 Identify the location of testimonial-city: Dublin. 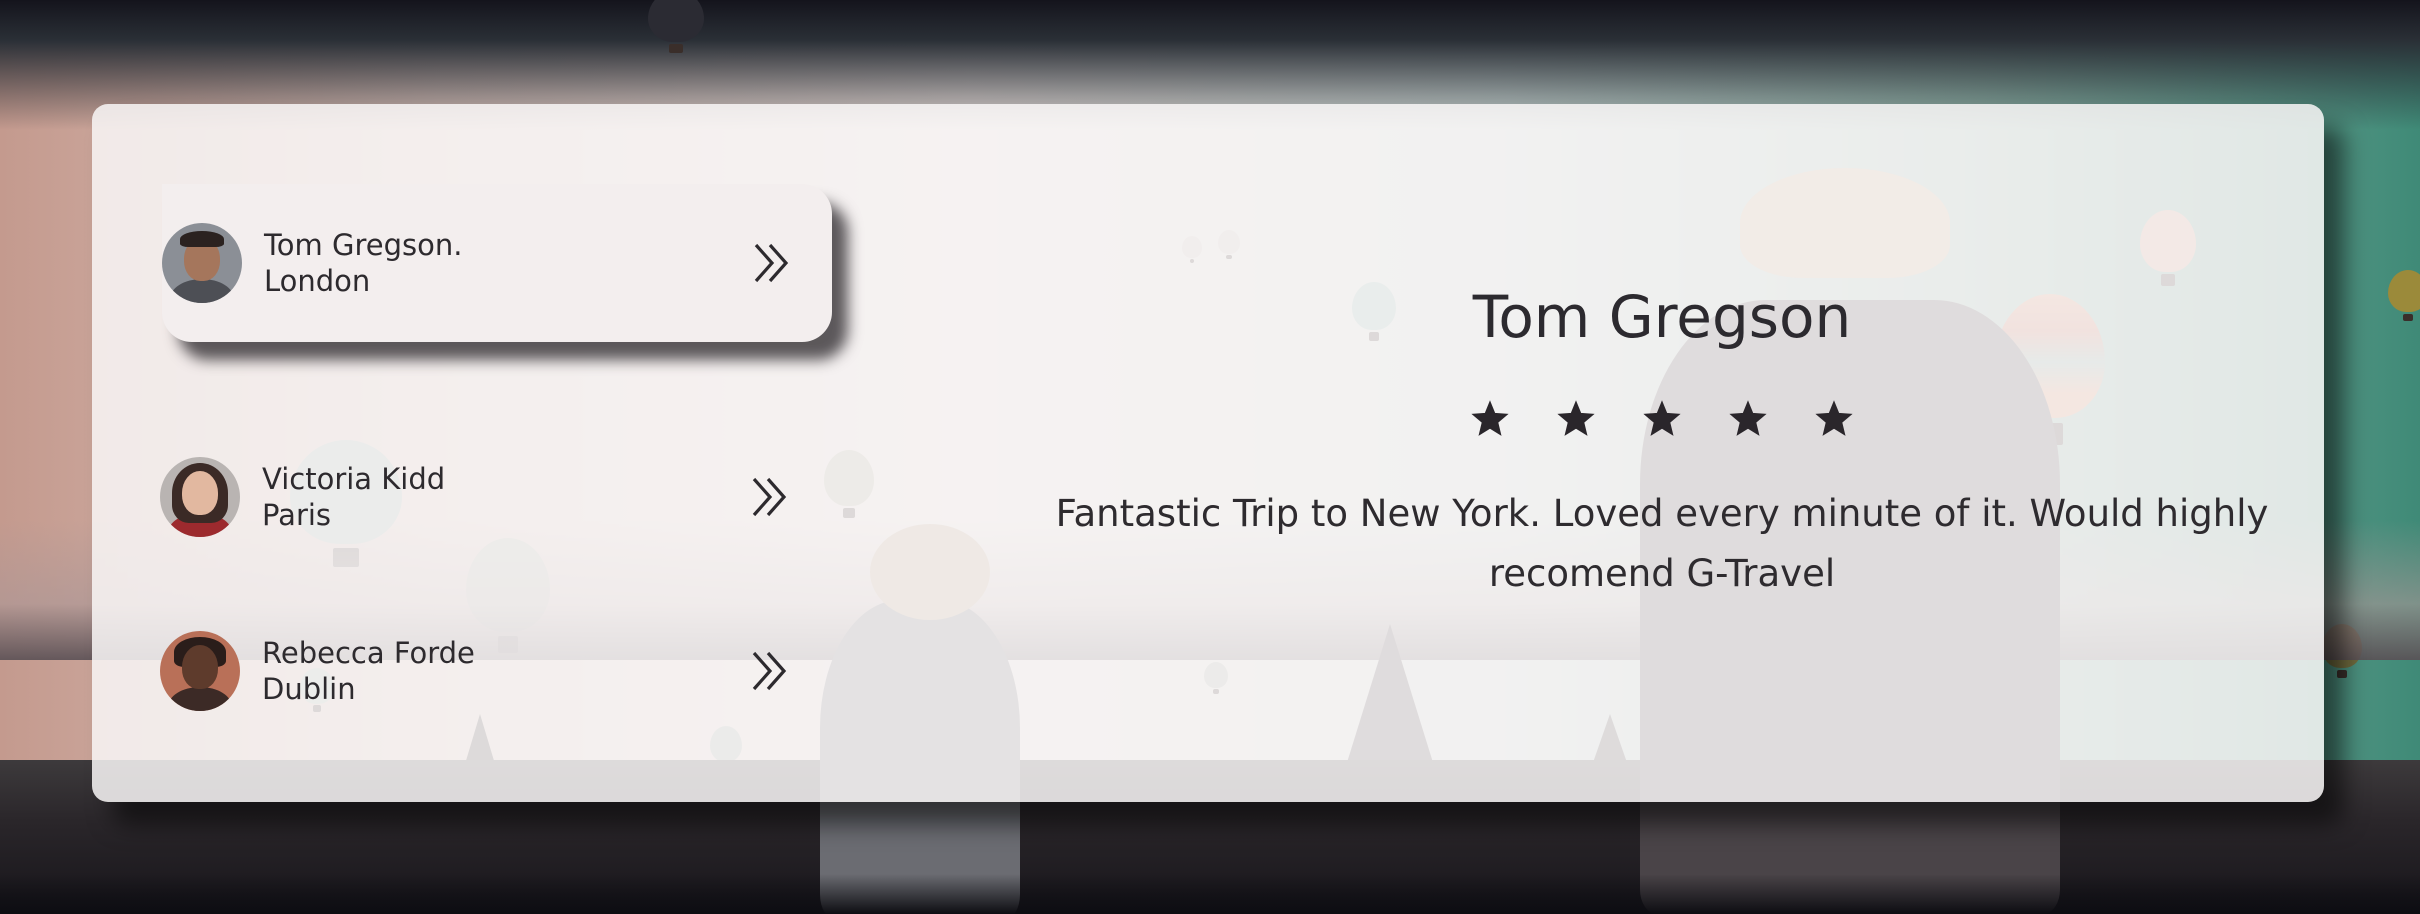
(309, 689).